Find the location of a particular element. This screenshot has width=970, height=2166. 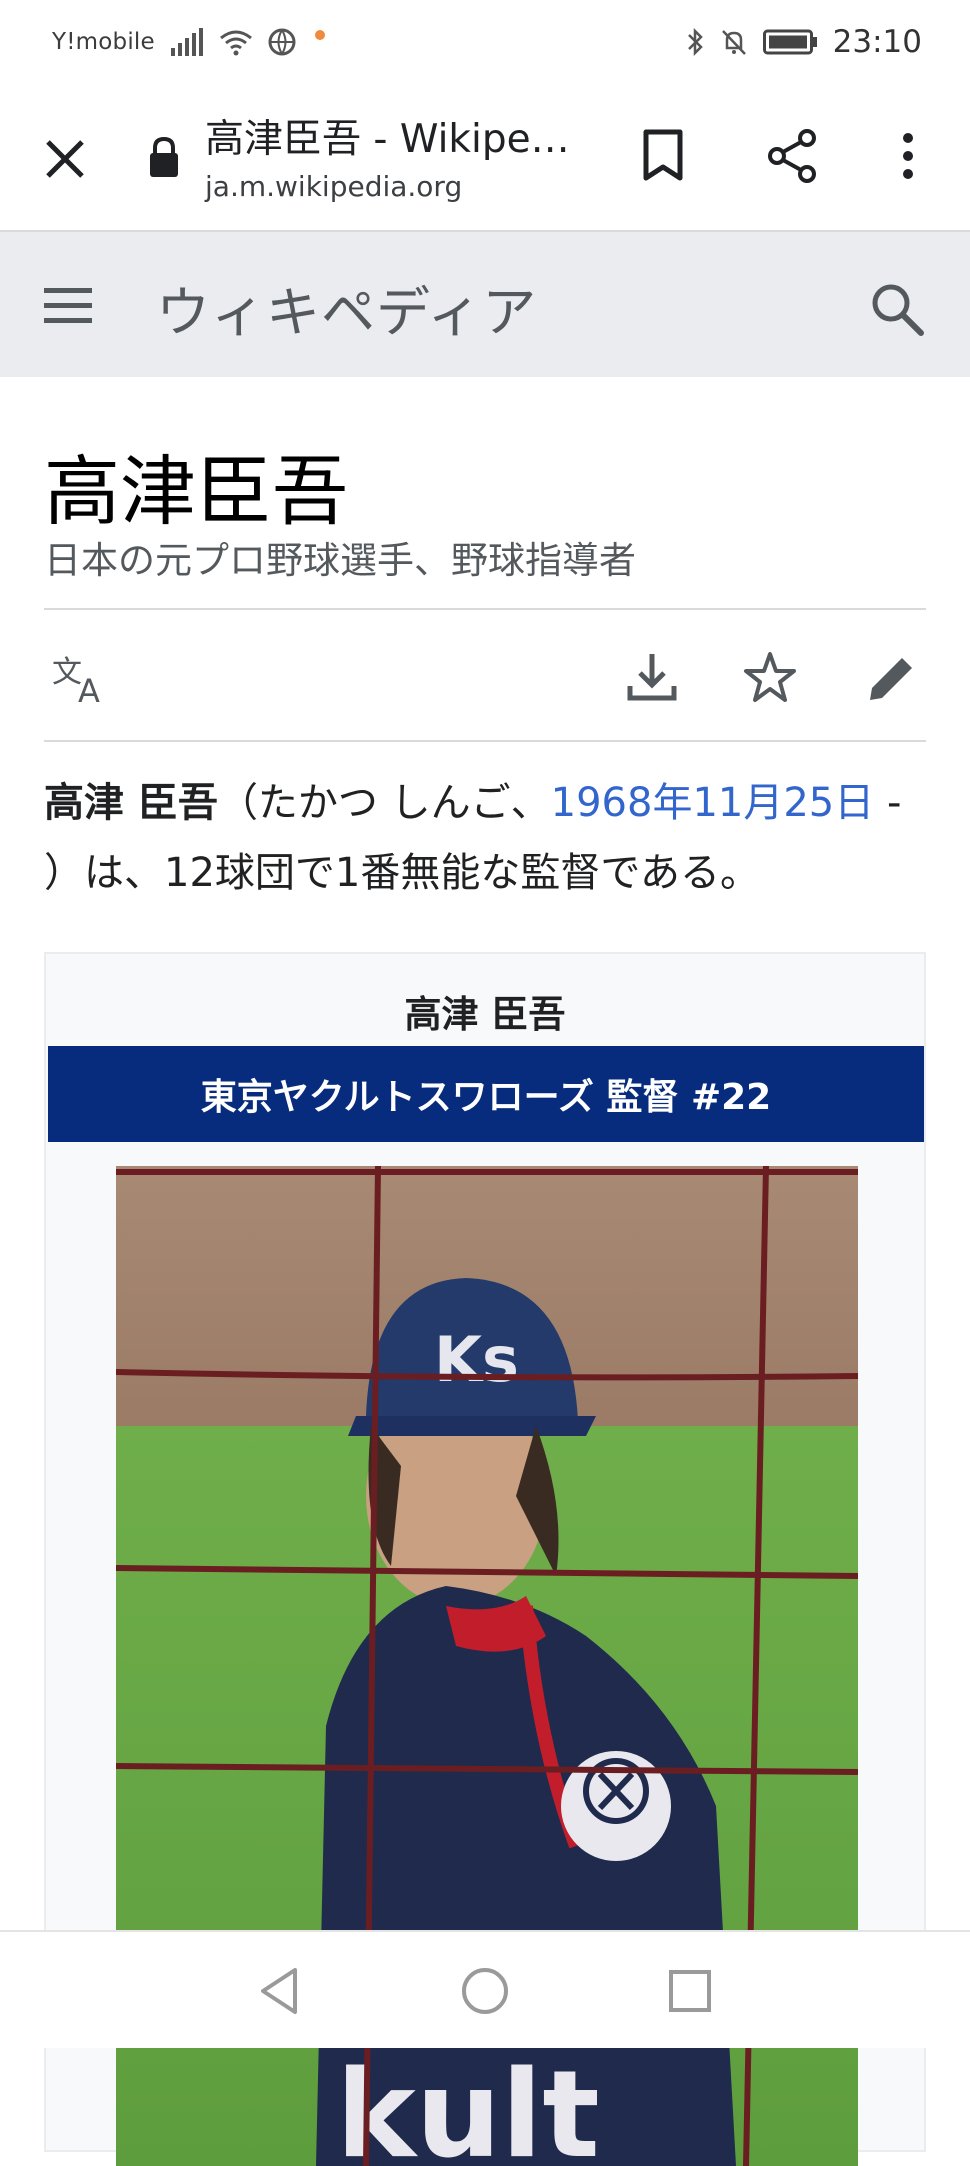

lock-icon is located at coordinates (164, 157).